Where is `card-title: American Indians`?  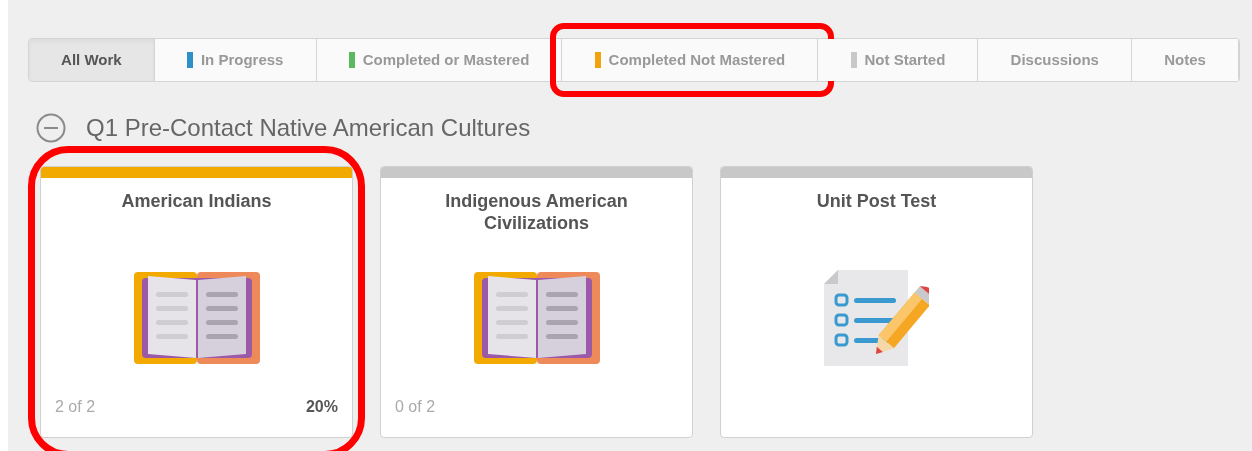
card-title: American Indians is located at coordinates (196, 201).